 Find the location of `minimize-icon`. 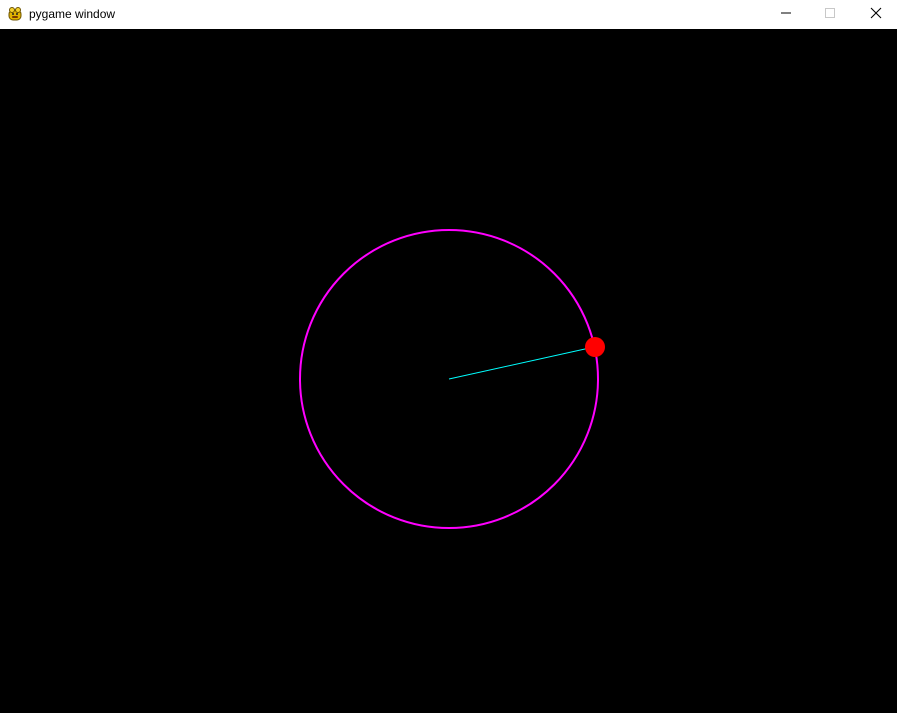

minimize-icon is located at coordinates (786, 15).